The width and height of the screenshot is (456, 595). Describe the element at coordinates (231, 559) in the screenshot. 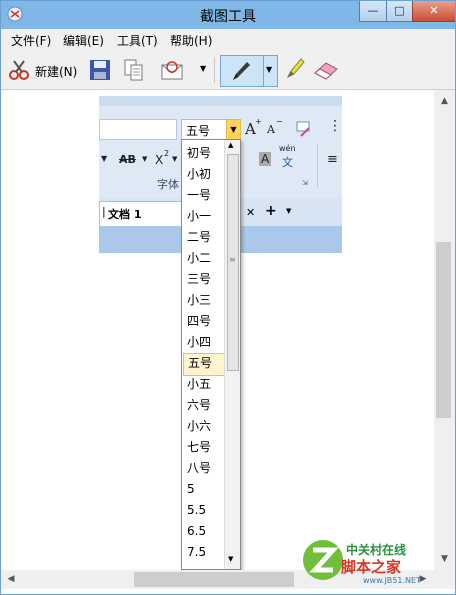

I see `scroll-down-icon: ▼` at that location.